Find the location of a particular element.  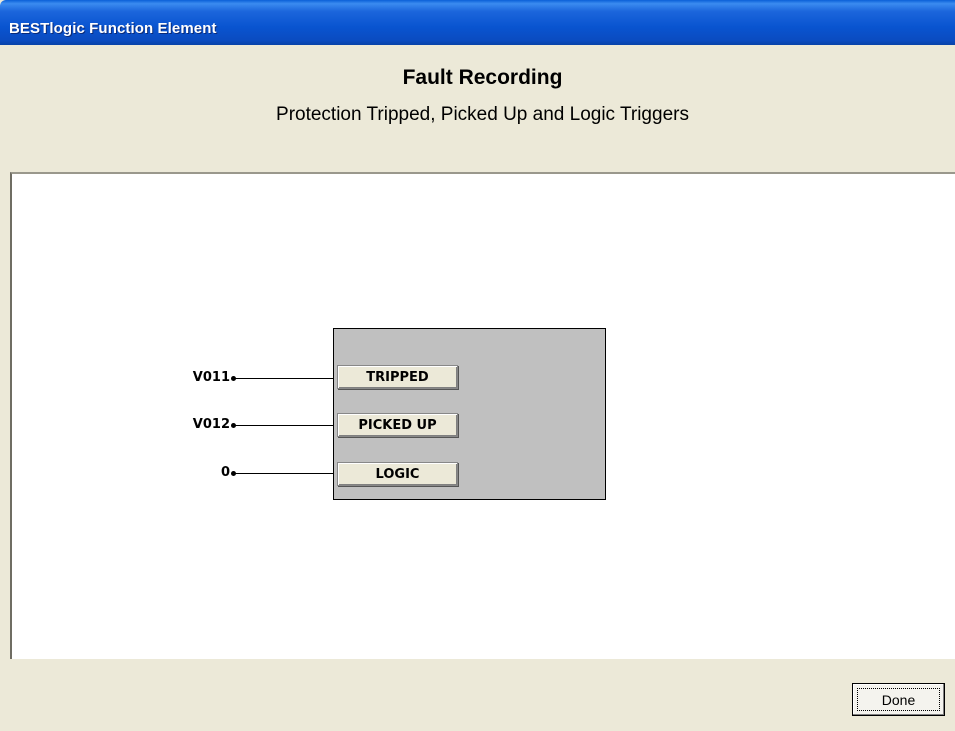

picked-up-input-button: PICKED UP is located at coordinates (397, 425).